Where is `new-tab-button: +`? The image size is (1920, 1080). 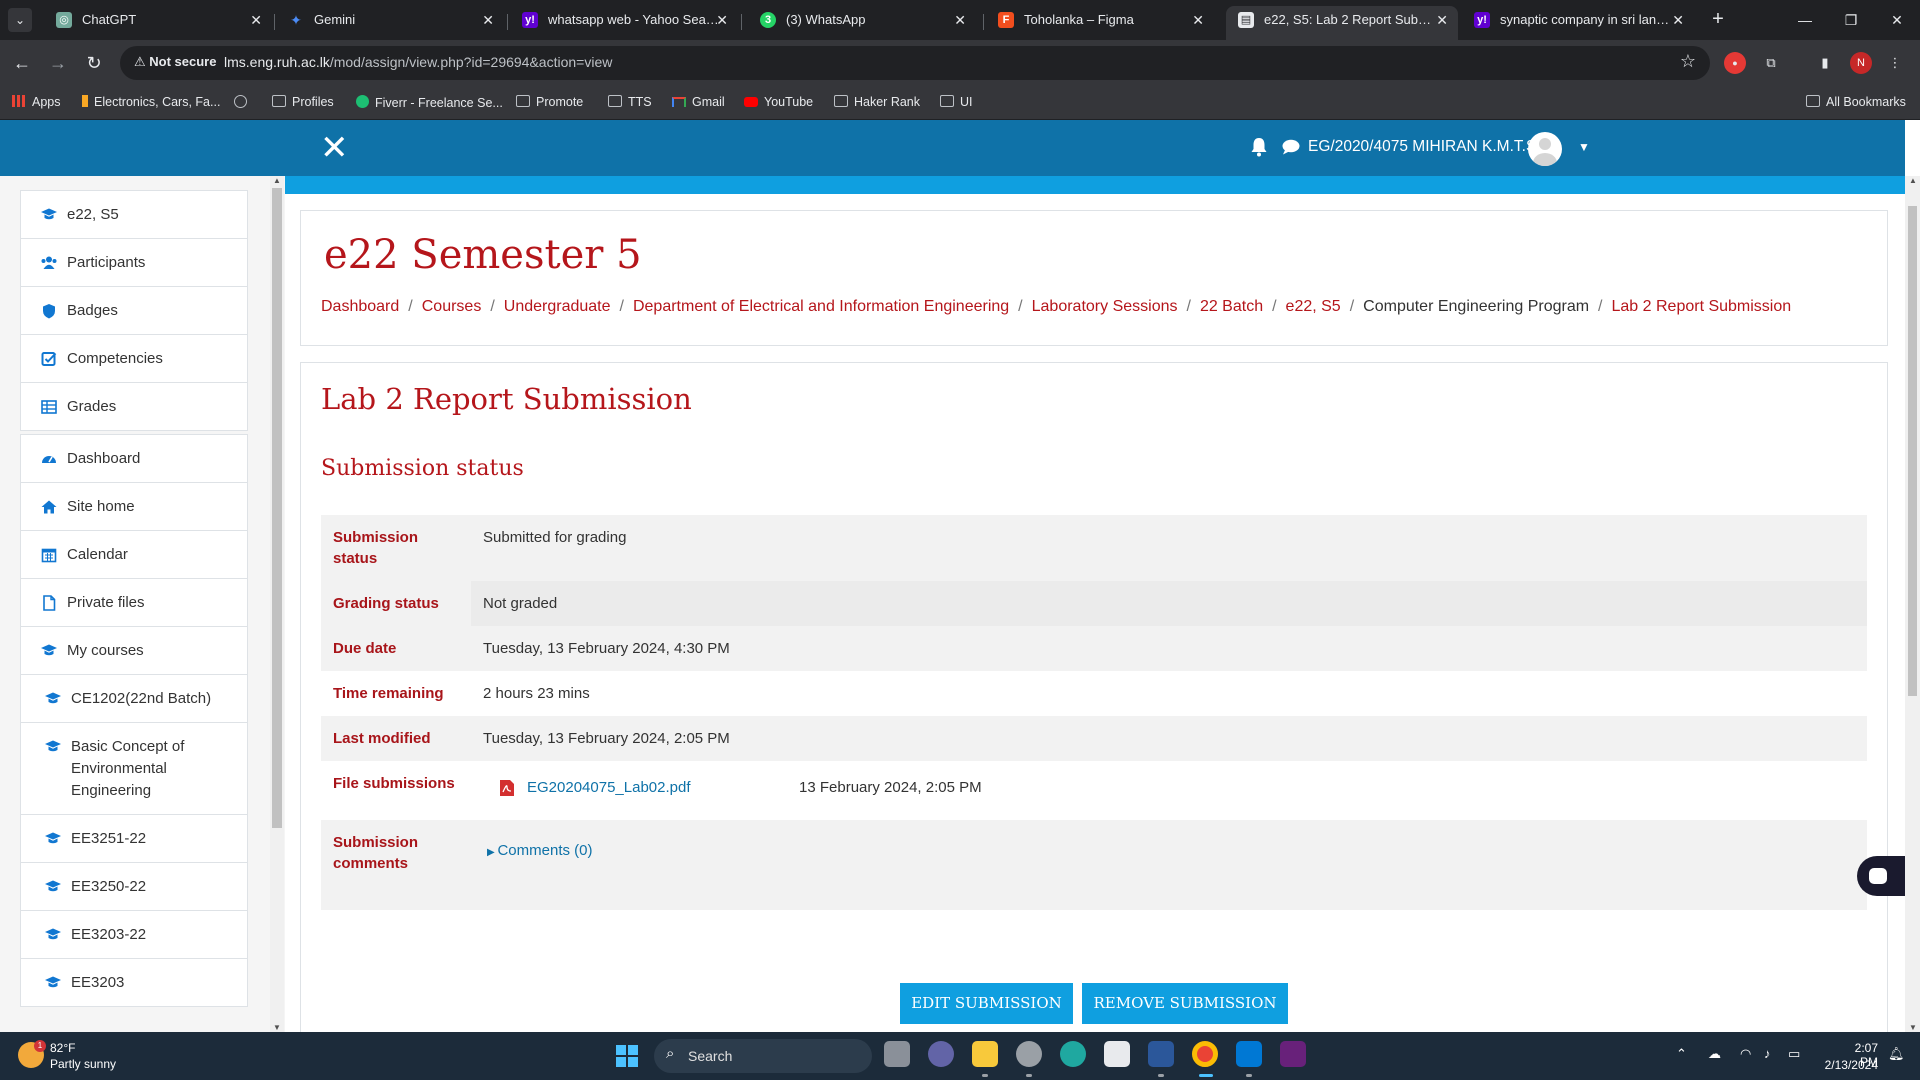 new-tab-button: + is located at coordinates (1718, 20).